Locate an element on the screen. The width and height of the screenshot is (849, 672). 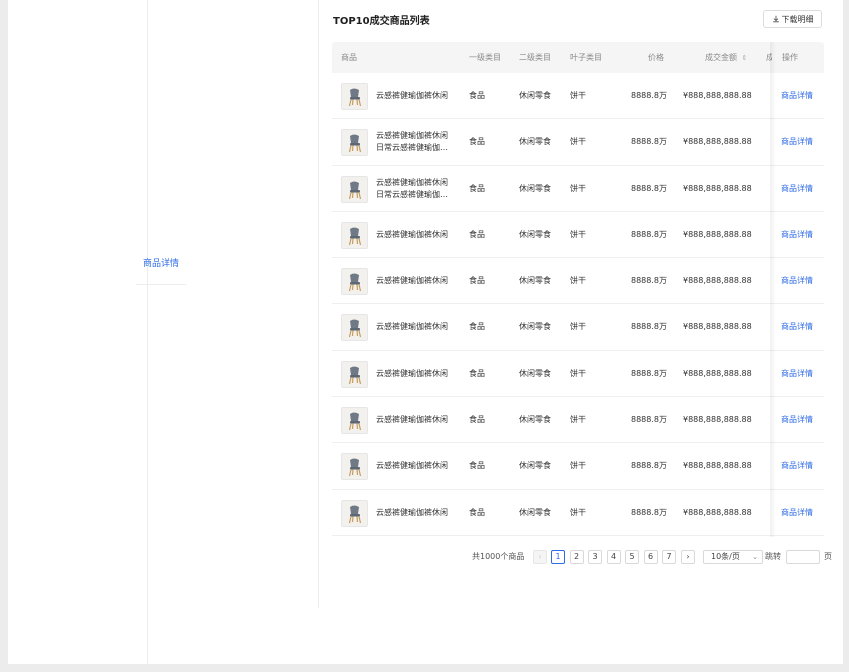
column-header-category-2: 二级类目 is located at coordinates (535, 57).